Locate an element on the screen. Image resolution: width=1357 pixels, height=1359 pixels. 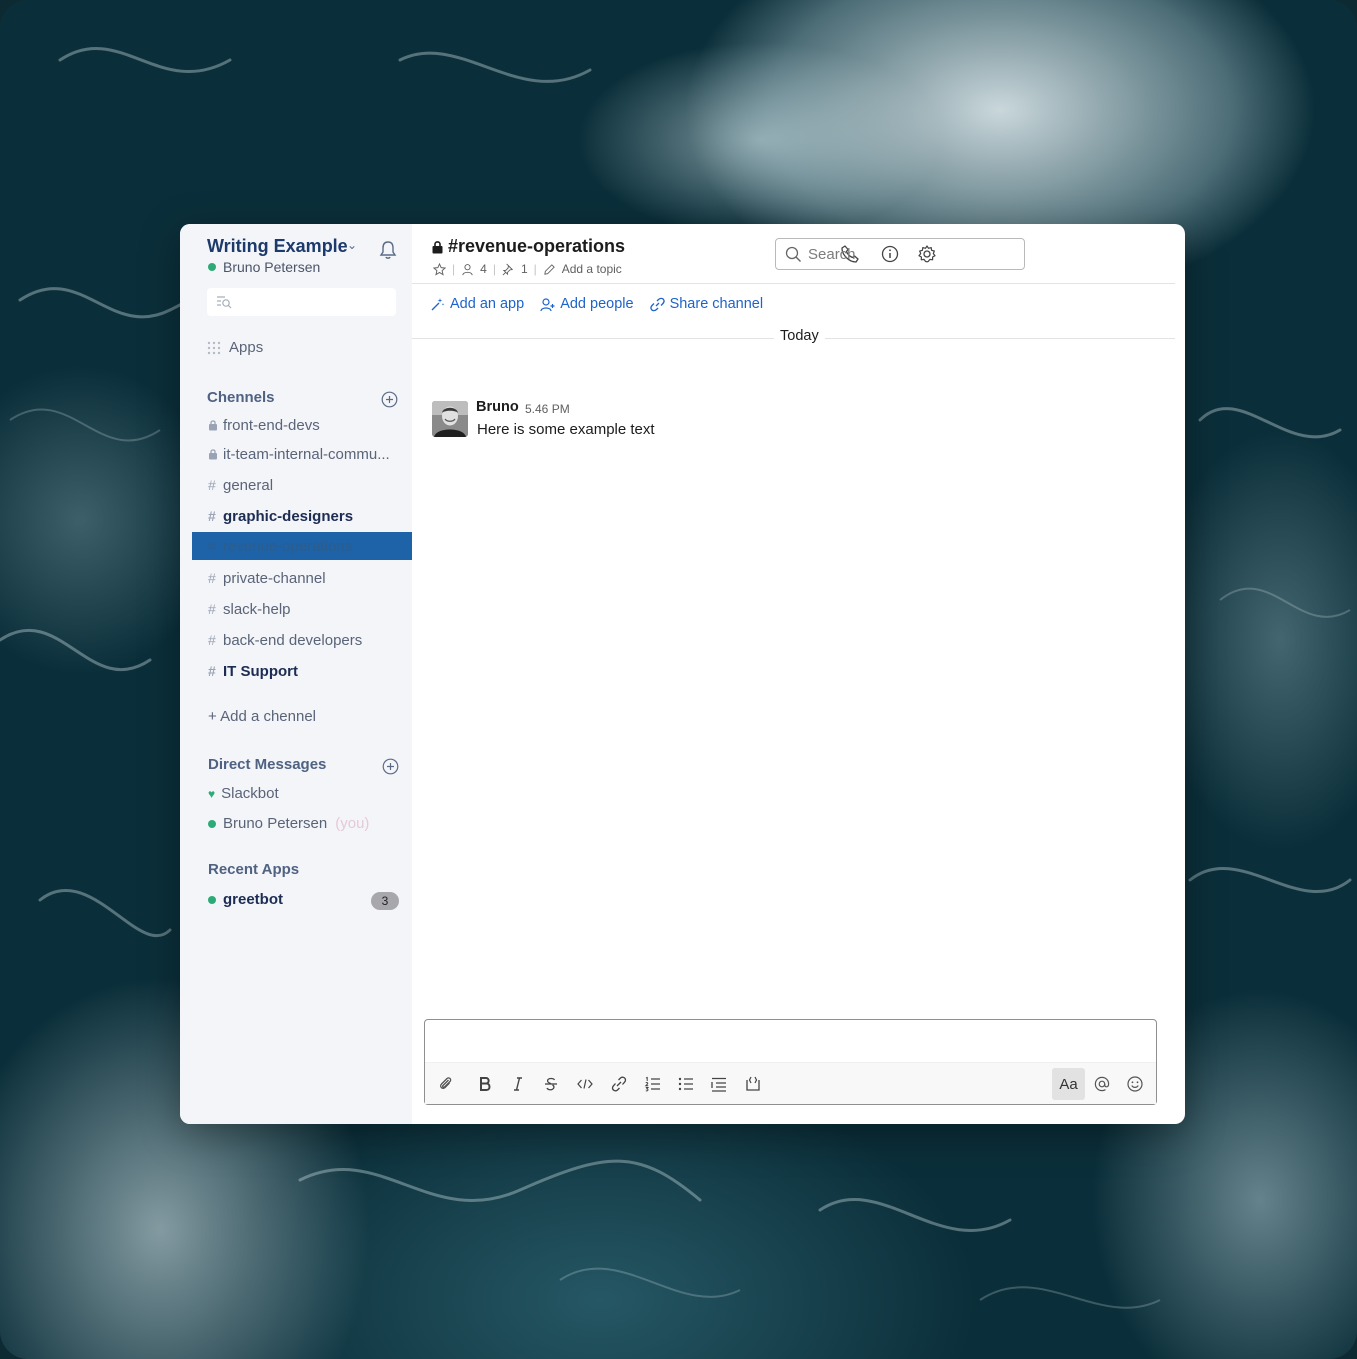
share-channel-link: Share channel is located at coordinates (706, 304).